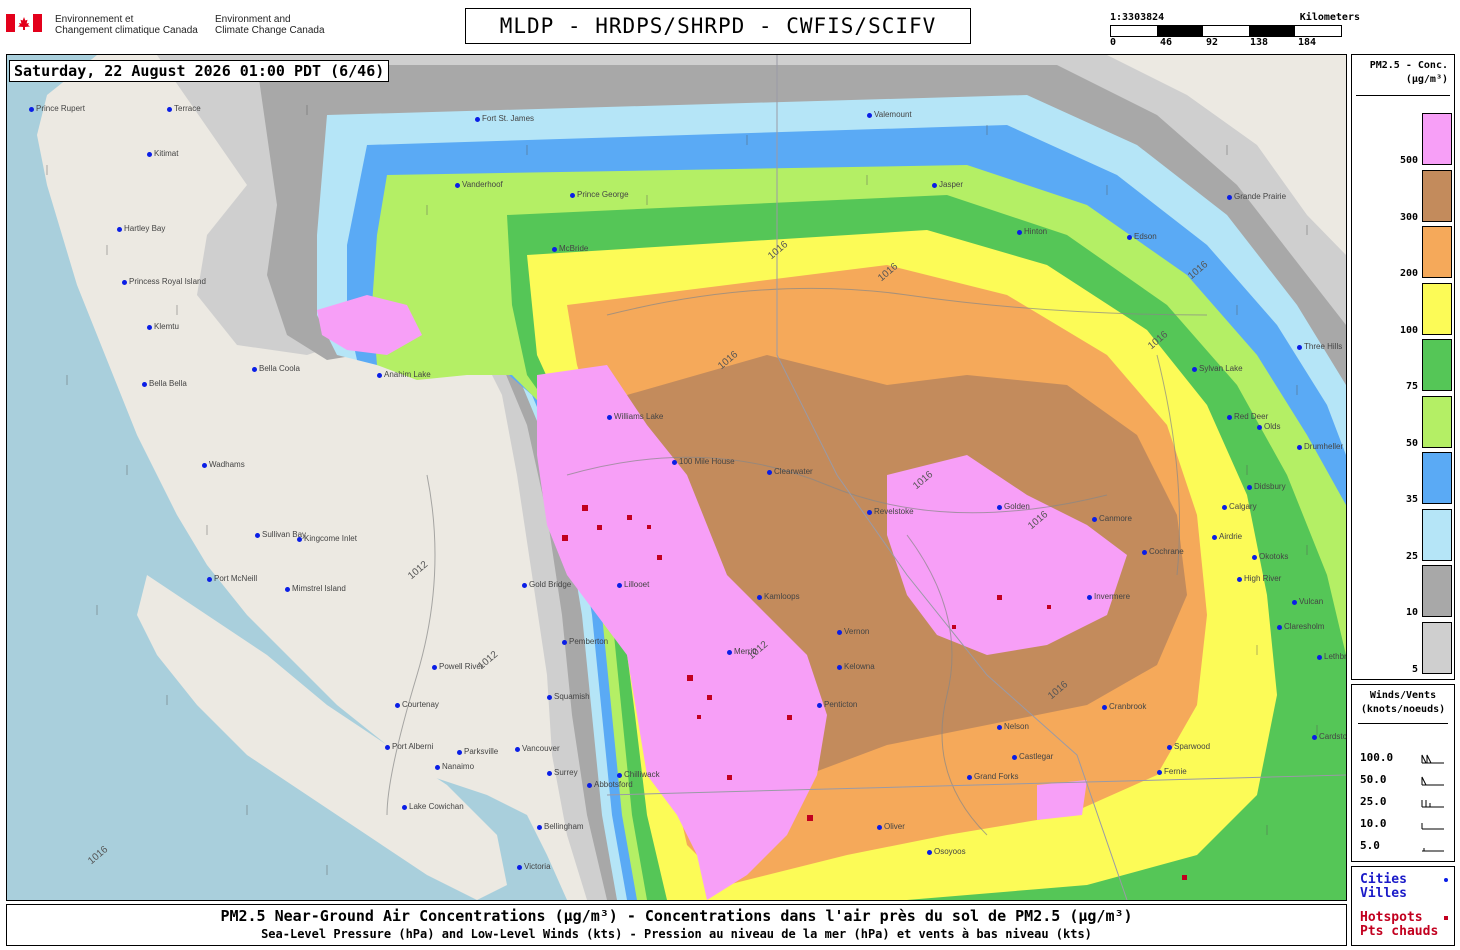 This screenshot has width=1460, height=950. I want to click on city-label: Cochrane, so click(1166, 551).